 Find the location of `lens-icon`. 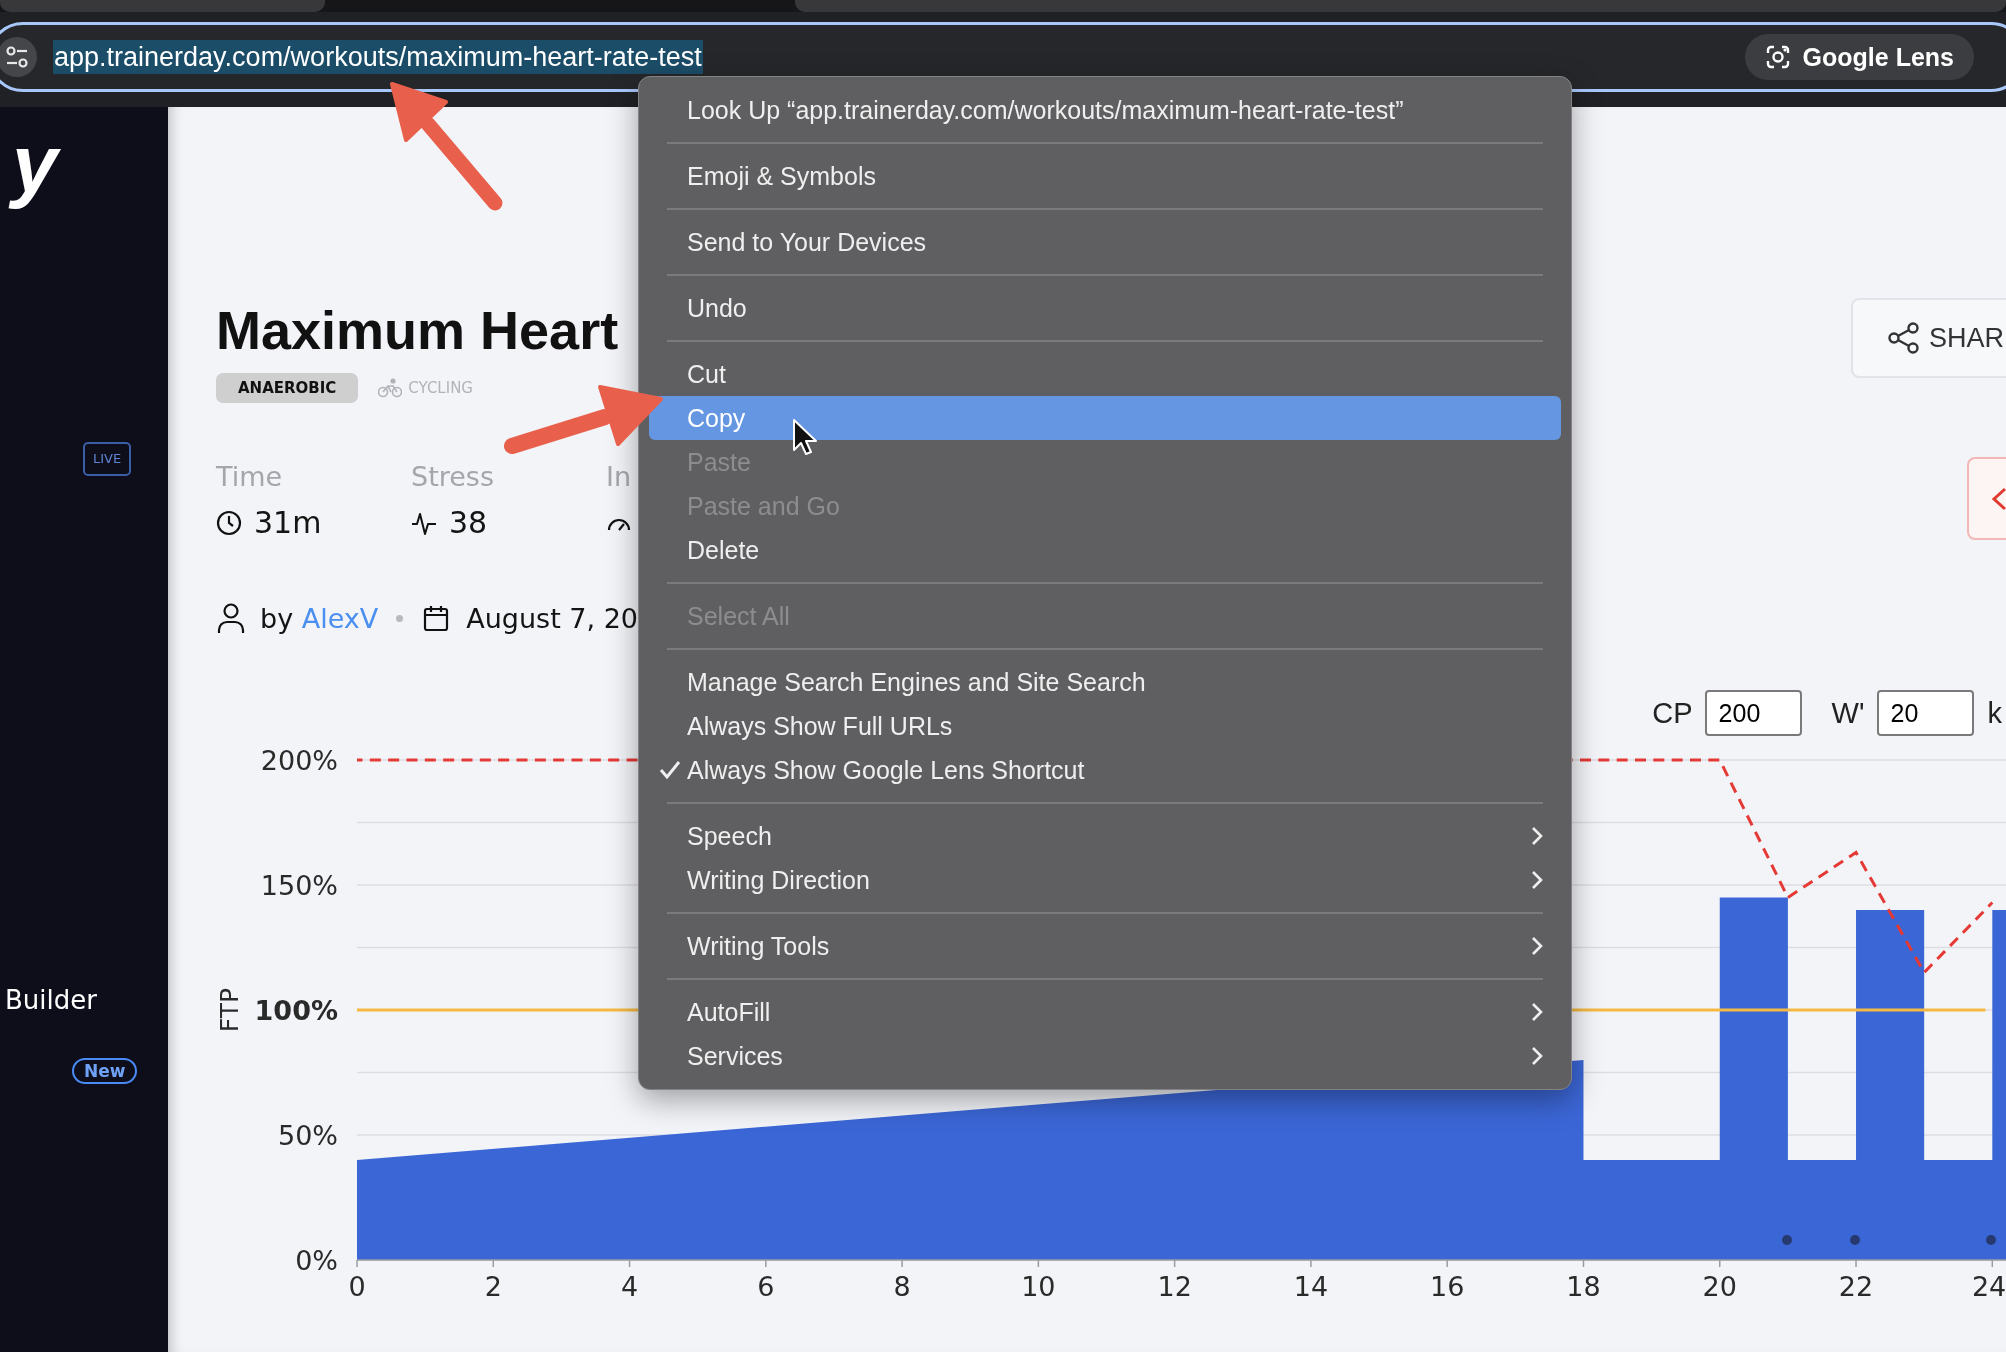

lens-icon is located at coordinates (1777, 57).